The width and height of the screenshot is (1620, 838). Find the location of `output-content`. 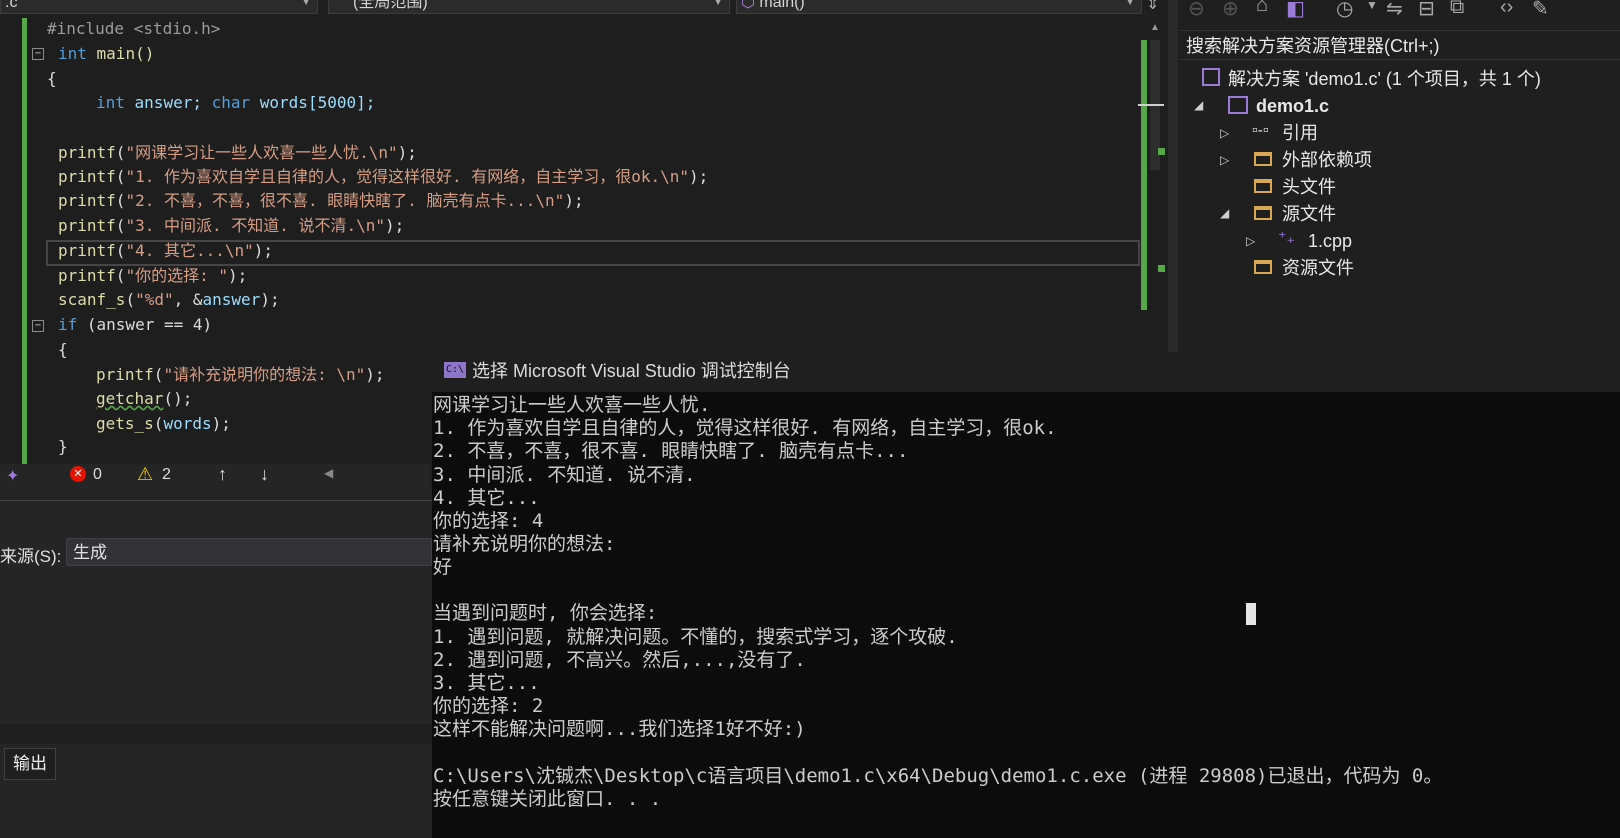

output-content is located at coordinates (216, 734).